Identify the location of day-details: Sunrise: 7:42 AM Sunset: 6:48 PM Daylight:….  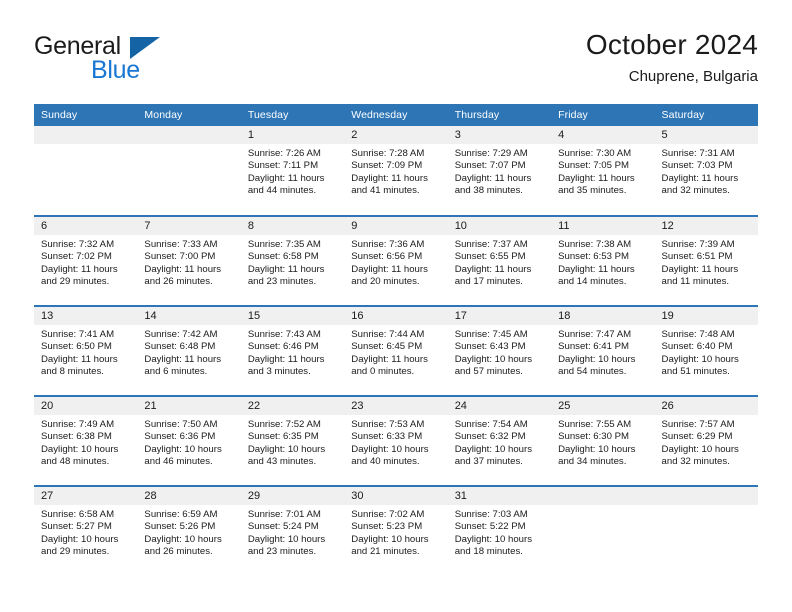
(188, 352).